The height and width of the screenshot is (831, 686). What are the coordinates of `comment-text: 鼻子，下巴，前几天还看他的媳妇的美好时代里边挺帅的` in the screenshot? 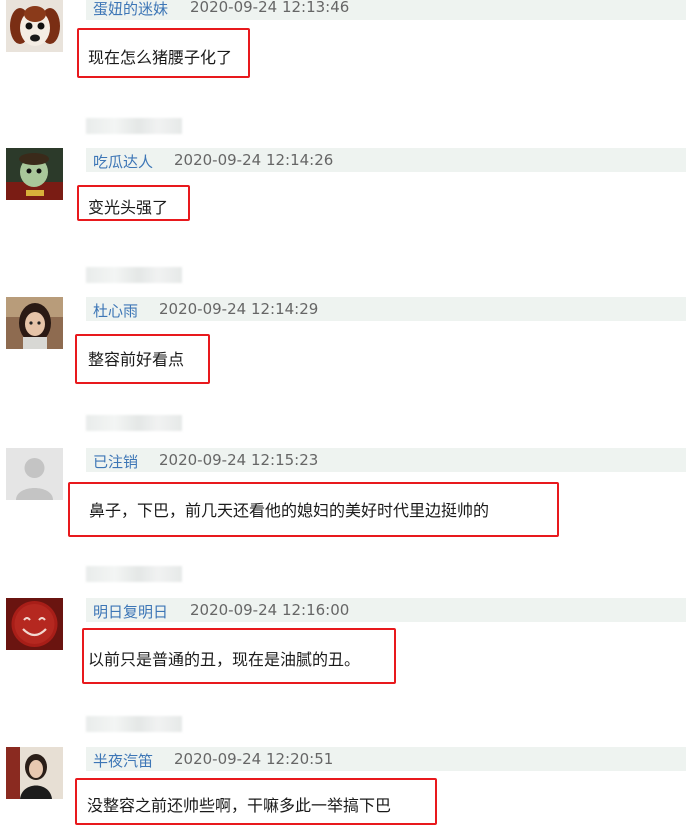 It's located at (289, 510).